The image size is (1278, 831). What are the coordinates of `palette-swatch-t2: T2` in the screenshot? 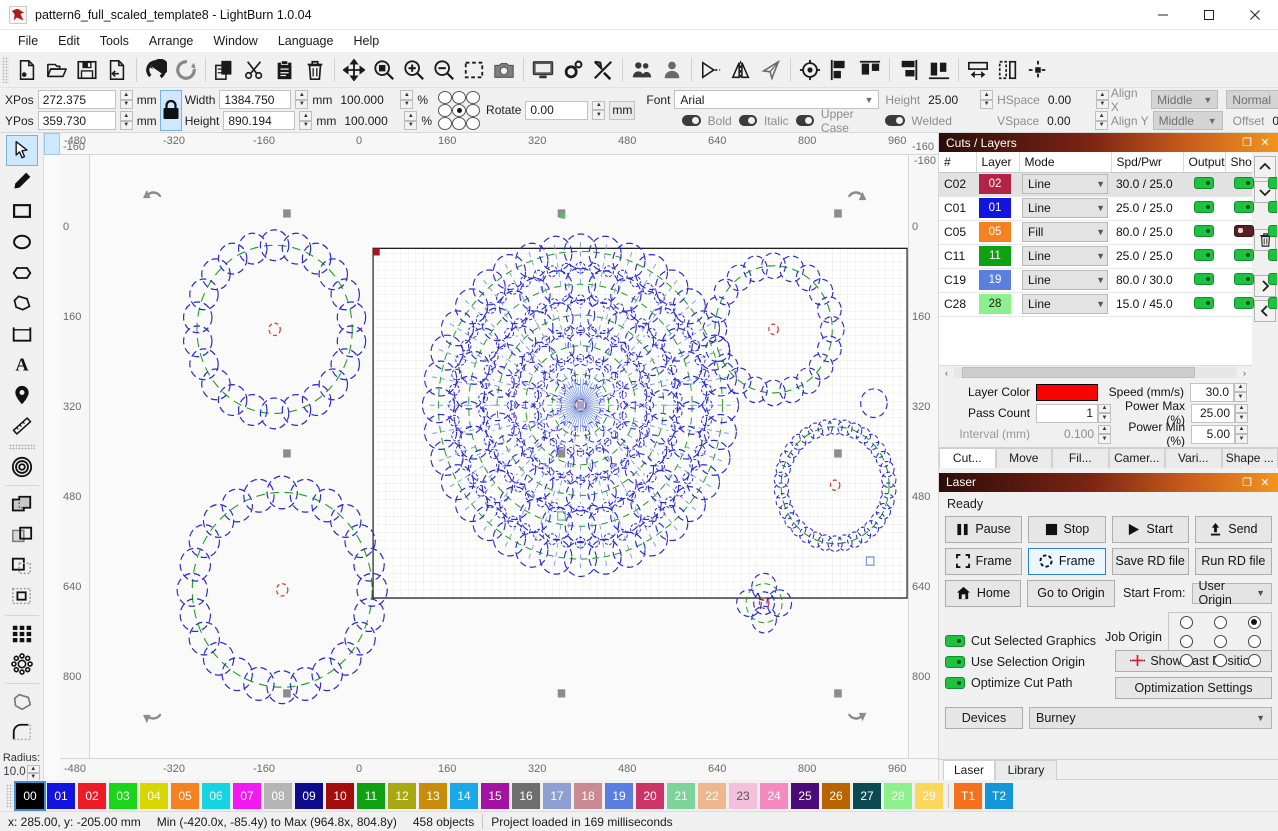 It's located at (999, 795).